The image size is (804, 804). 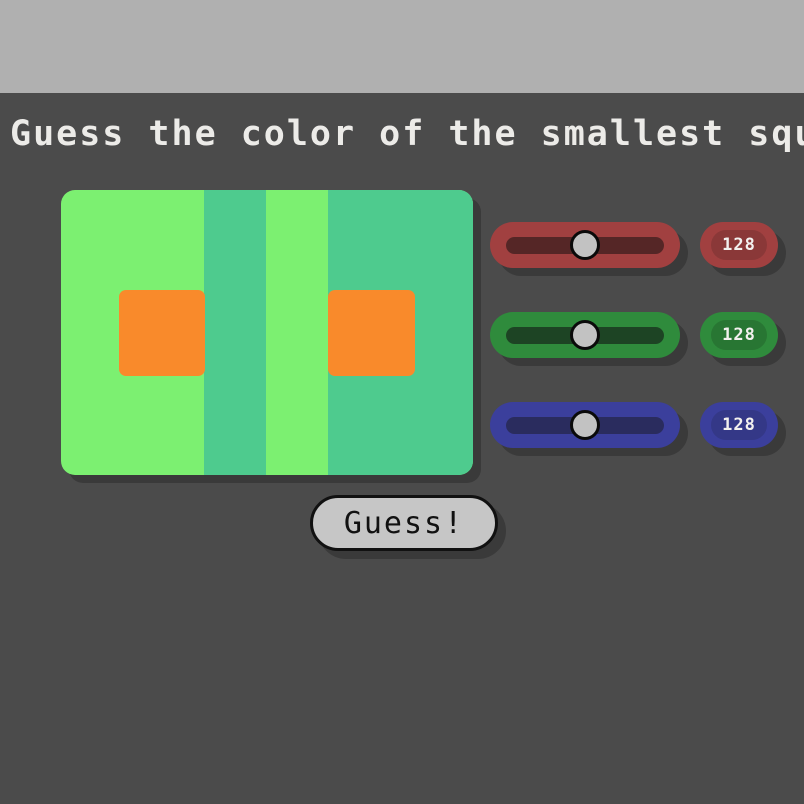 I want to click on guess-button: Guess!, so click(x=404, y=523).